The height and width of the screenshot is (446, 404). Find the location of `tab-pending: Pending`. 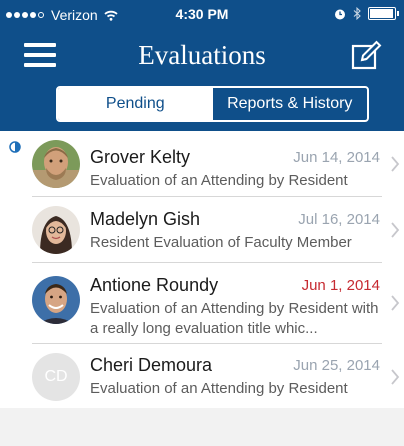

tab-pending: Pending is located at coordinates (135, 104).